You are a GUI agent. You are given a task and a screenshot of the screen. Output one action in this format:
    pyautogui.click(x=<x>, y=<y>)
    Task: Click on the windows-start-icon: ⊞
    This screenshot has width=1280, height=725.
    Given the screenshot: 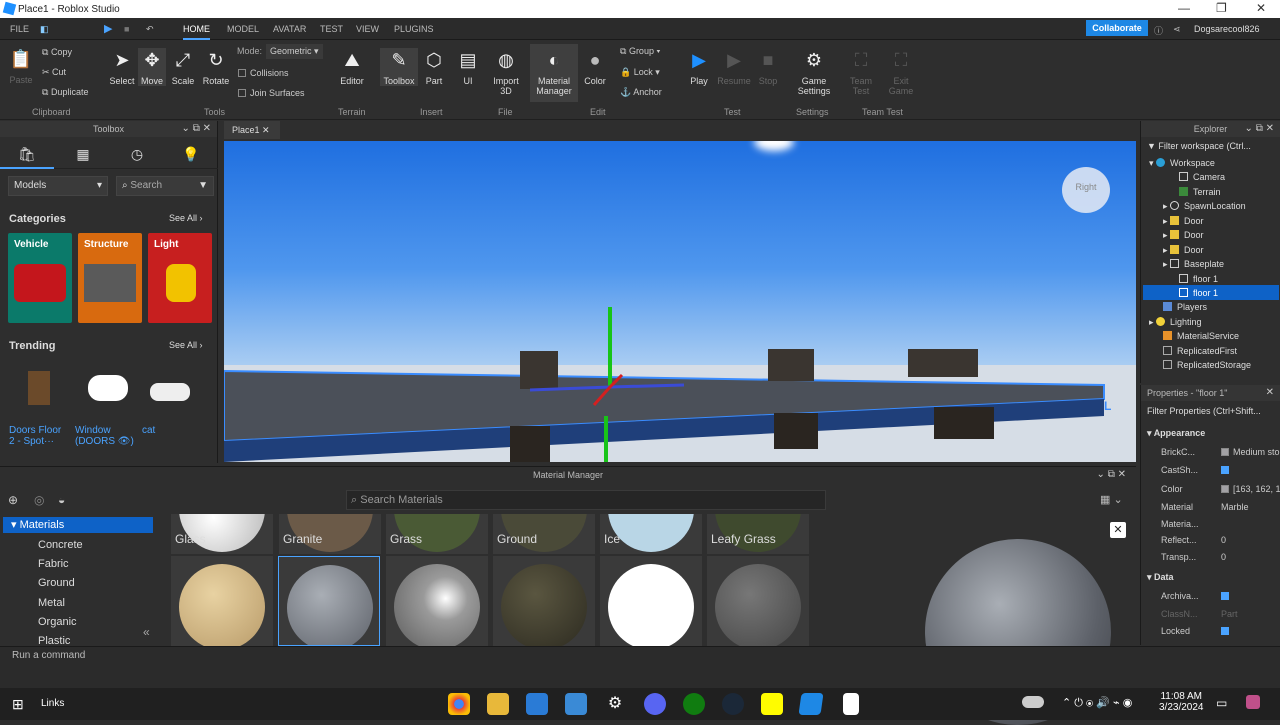 What is the action you would take?
    pyautogui.click(x=18, y=704)
    